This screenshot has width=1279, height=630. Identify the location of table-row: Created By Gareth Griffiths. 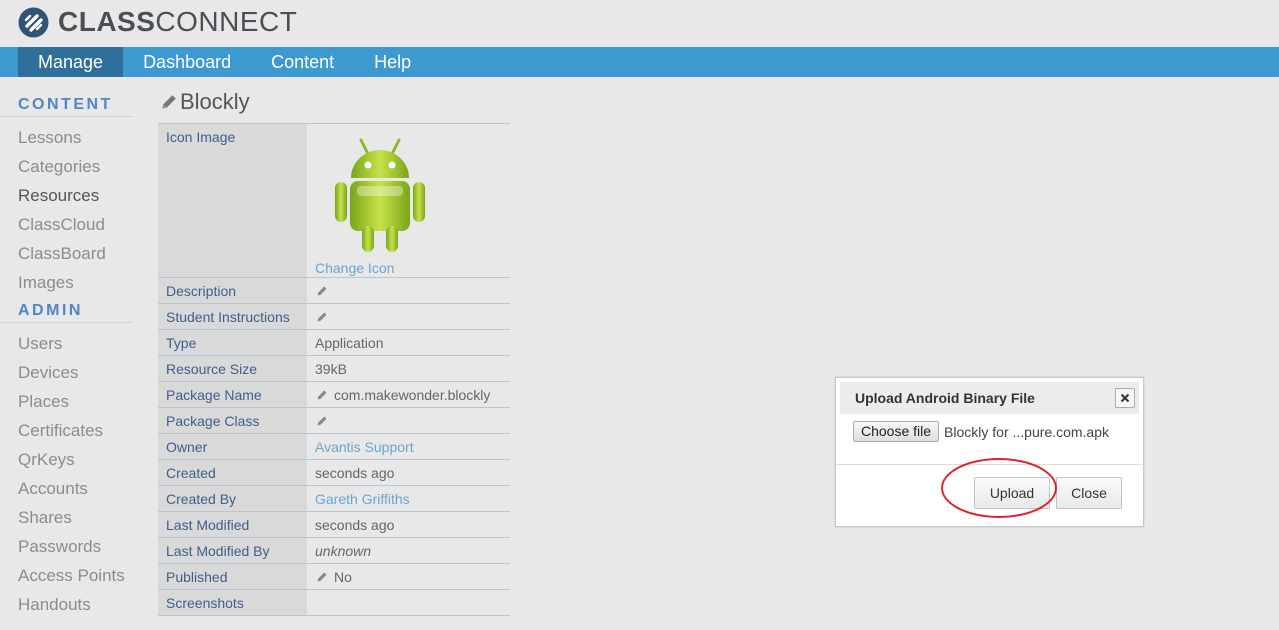
(334, 498).